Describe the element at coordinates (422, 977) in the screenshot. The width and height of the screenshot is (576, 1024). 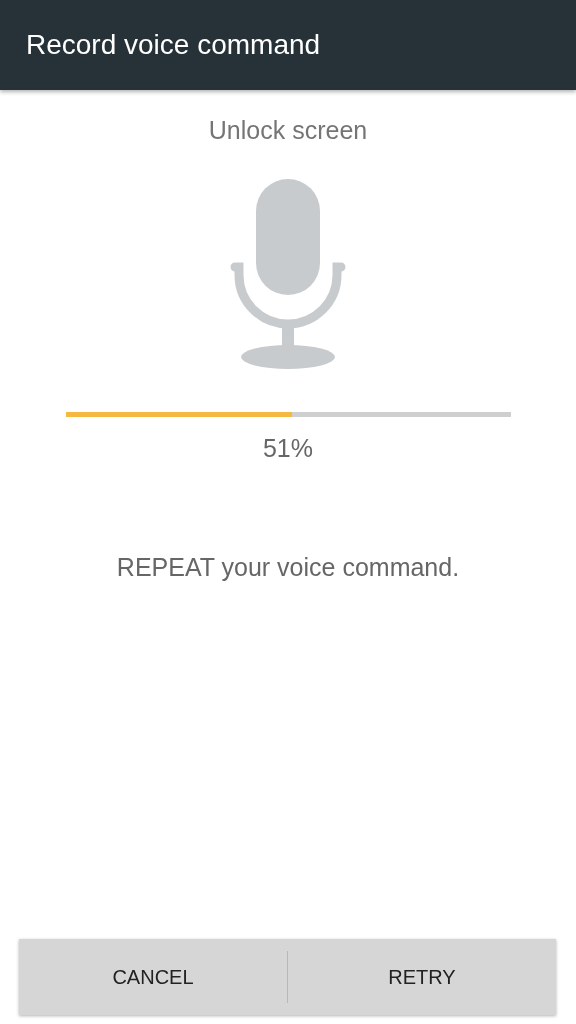
I see `dialog-button: RETRY` at that location.